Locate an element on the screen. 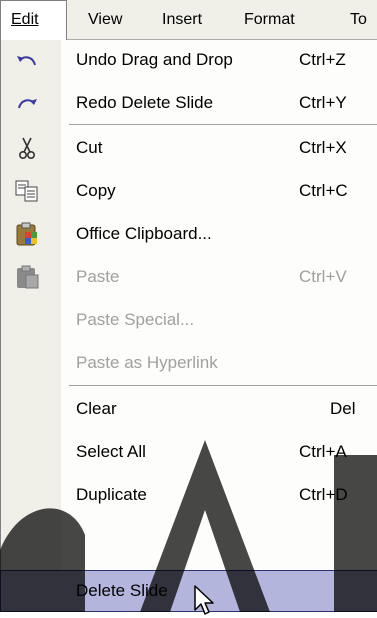 This screenshot has height=618, width=377. menu-view: View is located at coordinates (105, 20).